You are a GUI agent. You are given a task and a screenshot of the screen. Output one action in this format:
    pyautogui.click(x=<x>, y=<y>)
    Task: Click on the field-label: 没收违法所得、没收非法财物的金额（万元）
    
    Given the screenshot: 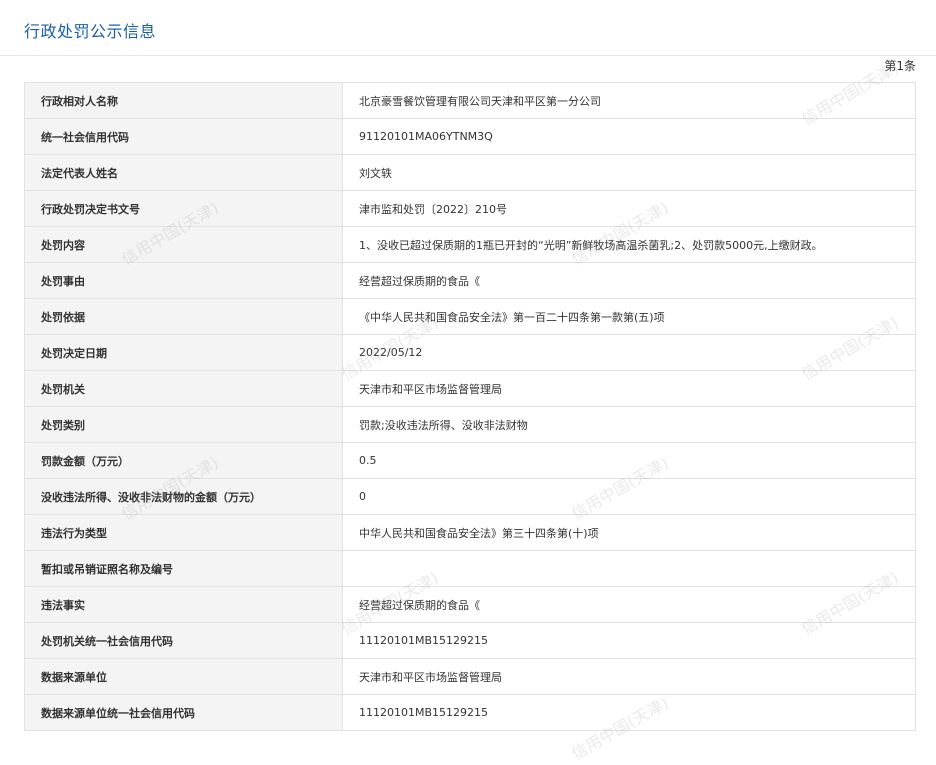 What is the action you would take?
    pyautogui.click(x=183, y=496)
    